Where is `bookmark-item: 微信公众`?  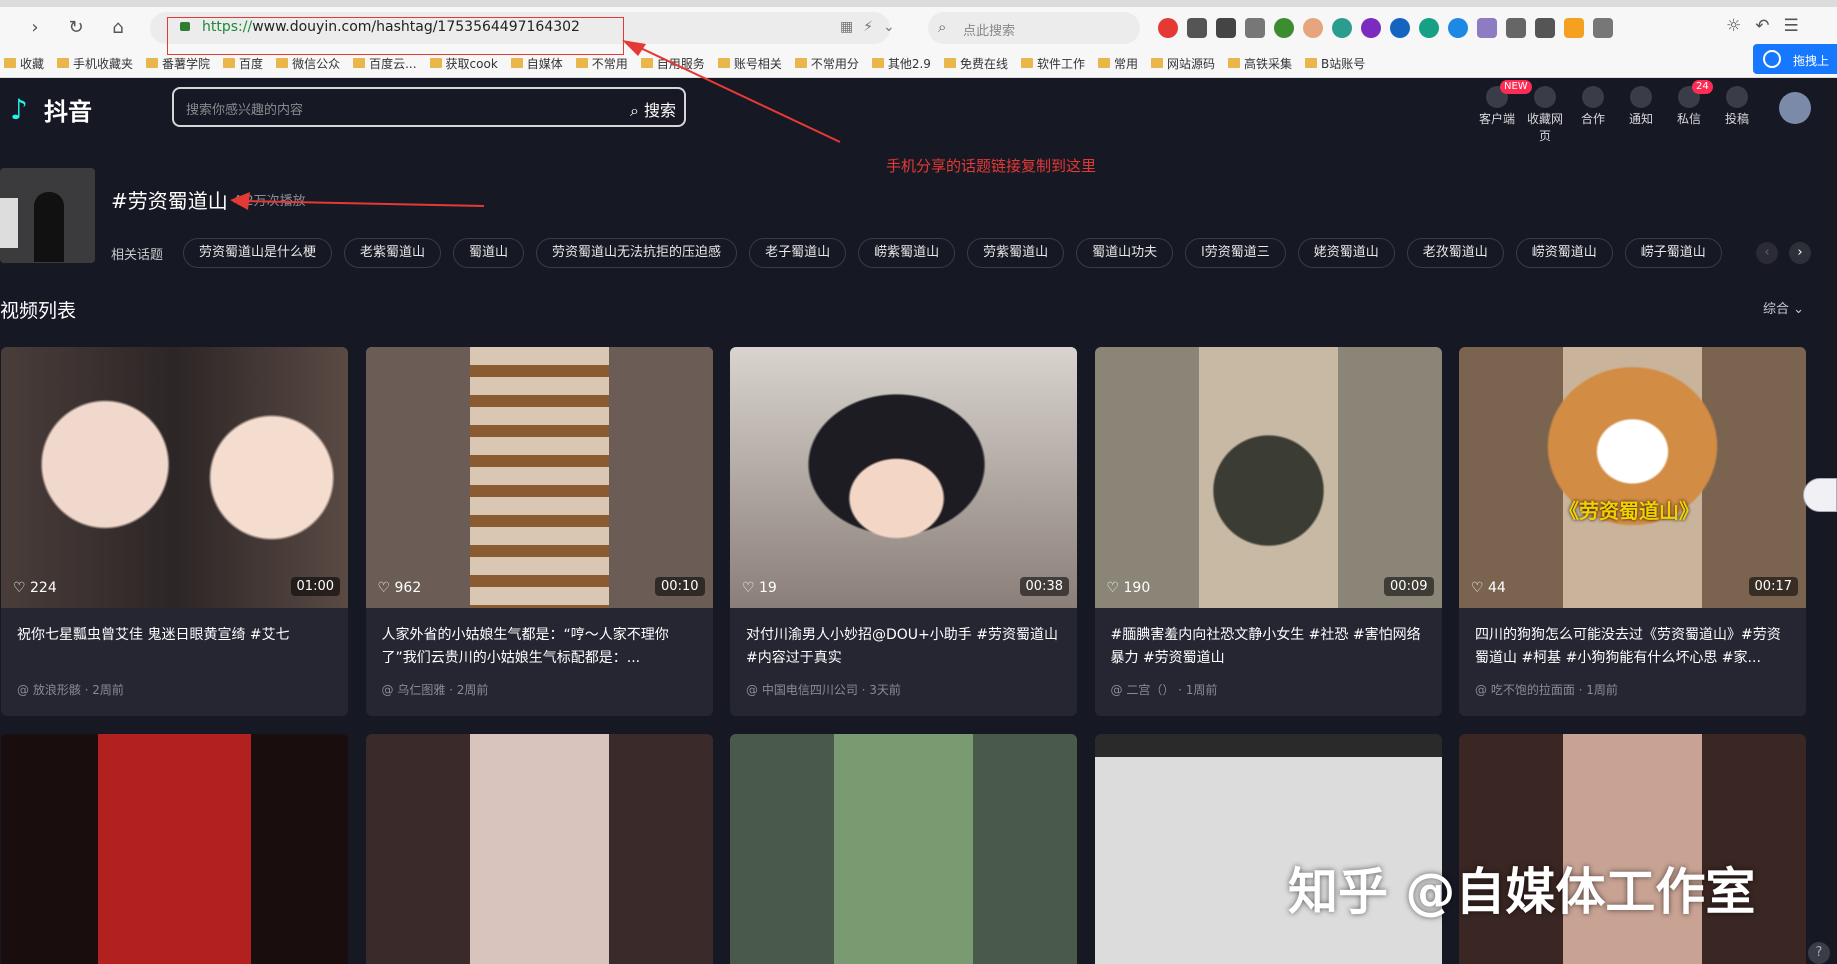
bookmark-item: 微信公众 is located at coordinates (308, 63).